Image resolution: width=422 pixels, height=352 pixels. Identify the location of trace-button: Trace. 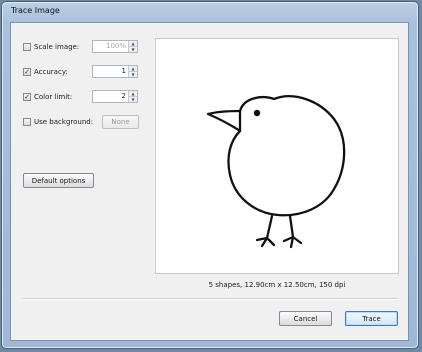
(371, 318).